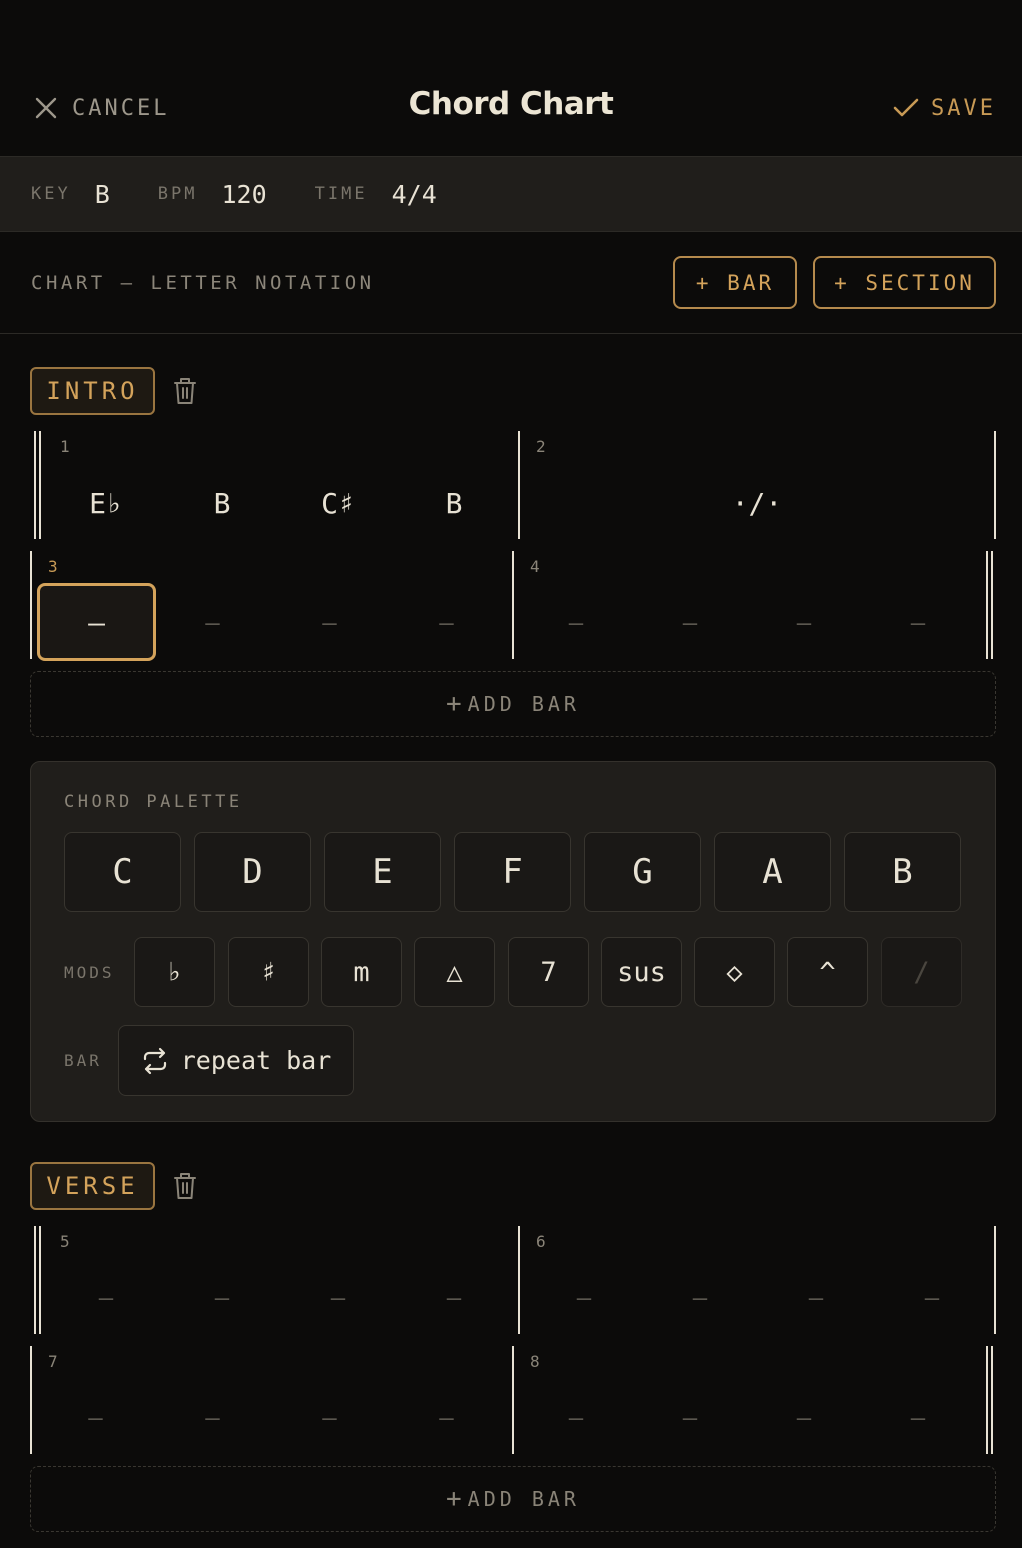 The image size is (1022, 1548). Describe the element at coordinates (902, 872) in the screenshot. I see `note-button-b: B` at that location.